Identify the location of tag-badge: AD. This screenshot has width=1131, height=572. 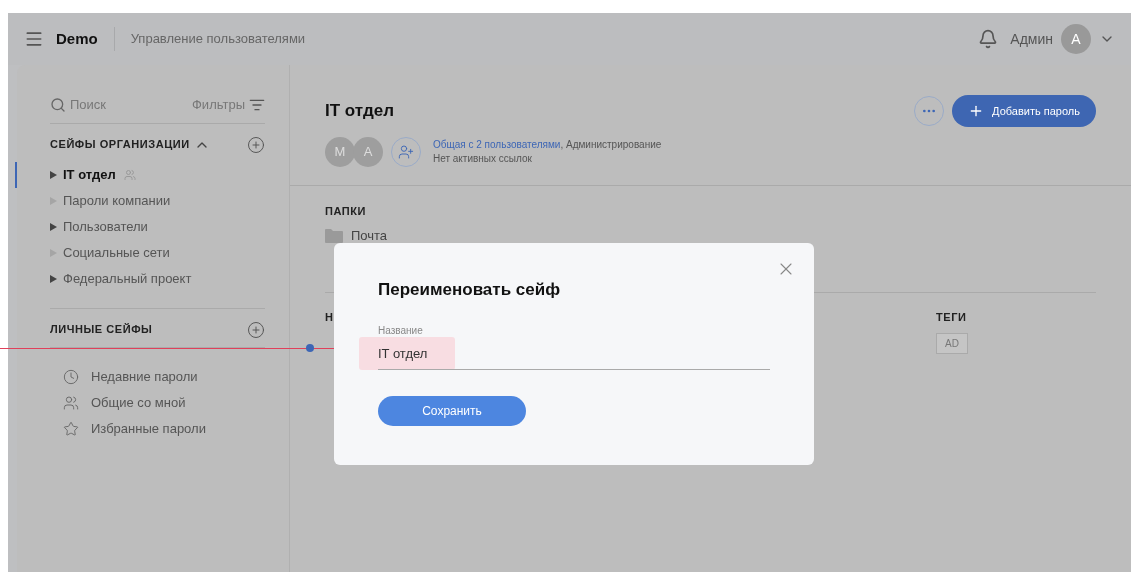
(952, 343).